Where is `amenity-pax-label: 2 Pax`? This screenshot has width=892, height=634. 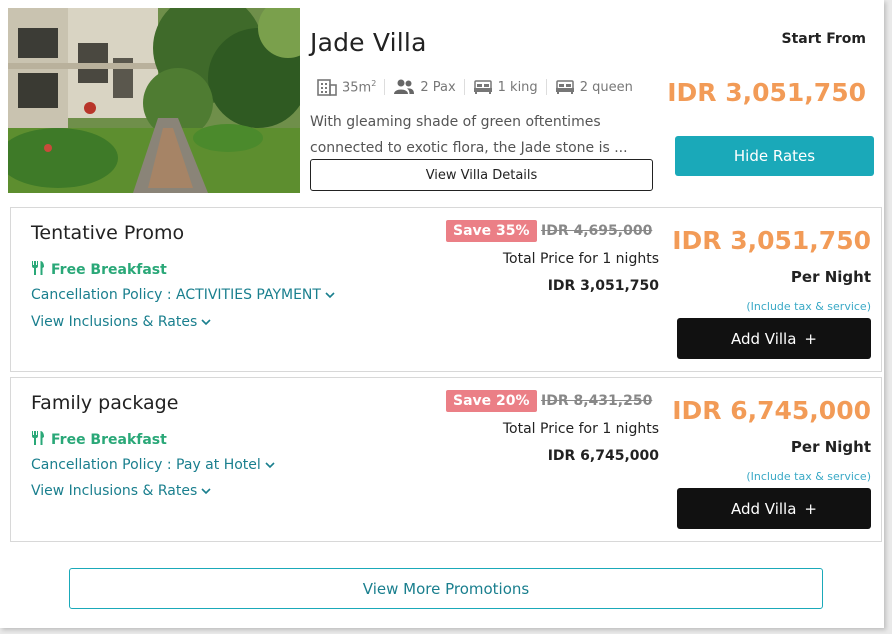
amenity-pax-label: 2 Pax is located at coordinates (438, 87).